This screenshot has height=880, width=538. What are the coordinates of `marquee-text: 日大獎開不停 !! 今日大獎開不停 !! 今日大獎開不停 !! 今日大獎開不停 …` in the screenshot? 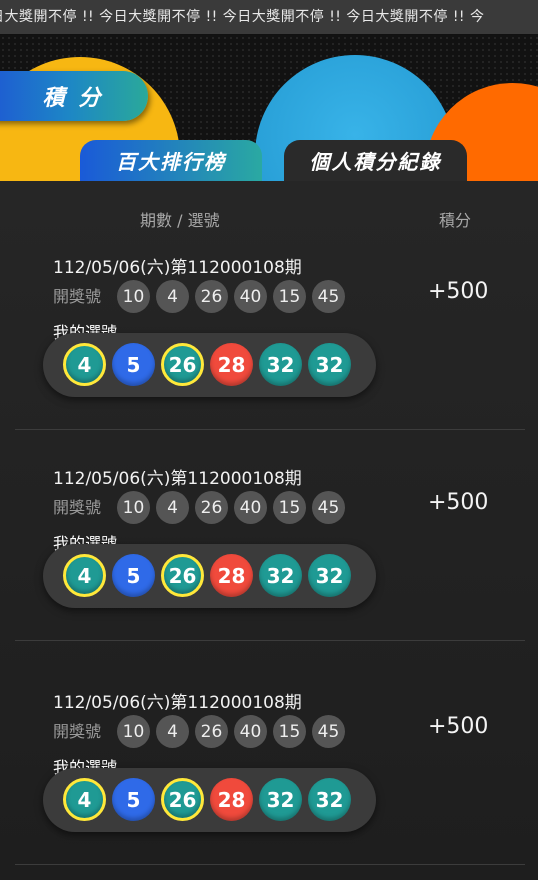 It's located at (242, 17).